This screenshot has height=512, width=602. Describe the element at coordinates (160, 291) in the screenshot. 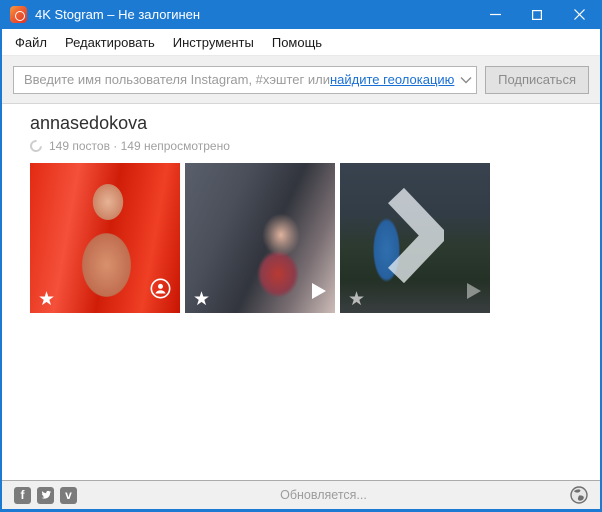

I see `tagged-user-icon` at that location.